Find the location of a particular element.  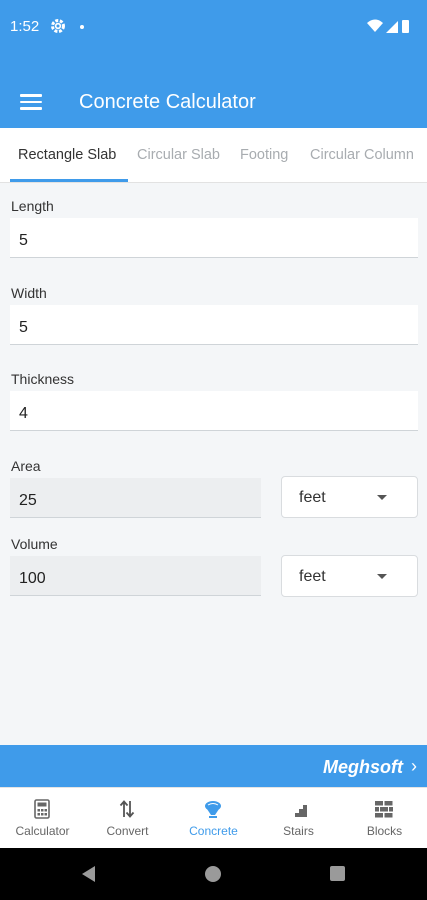

nav-label-concrete: Concrete is located at coordinates (213, 831).